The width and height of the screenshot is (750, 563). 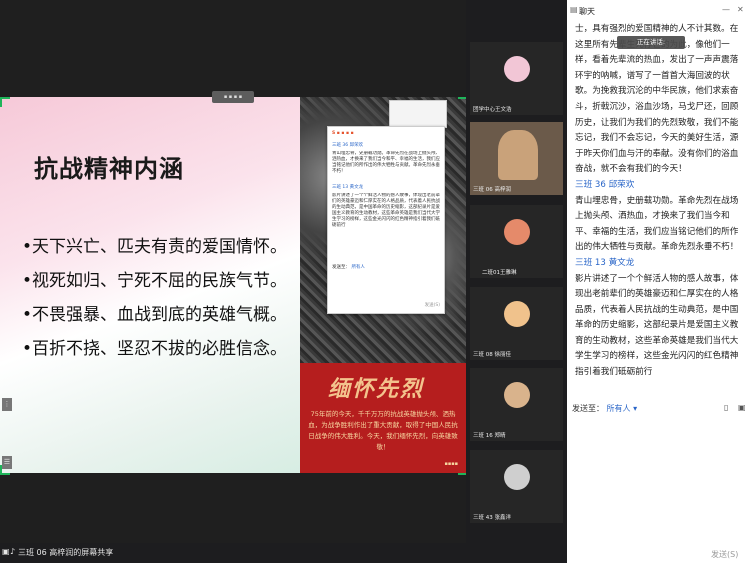 What do you see at coordinates (742, 407) in the screenshot?
I see `screenshot-icon: ▣` at bounding box center [742, 407].